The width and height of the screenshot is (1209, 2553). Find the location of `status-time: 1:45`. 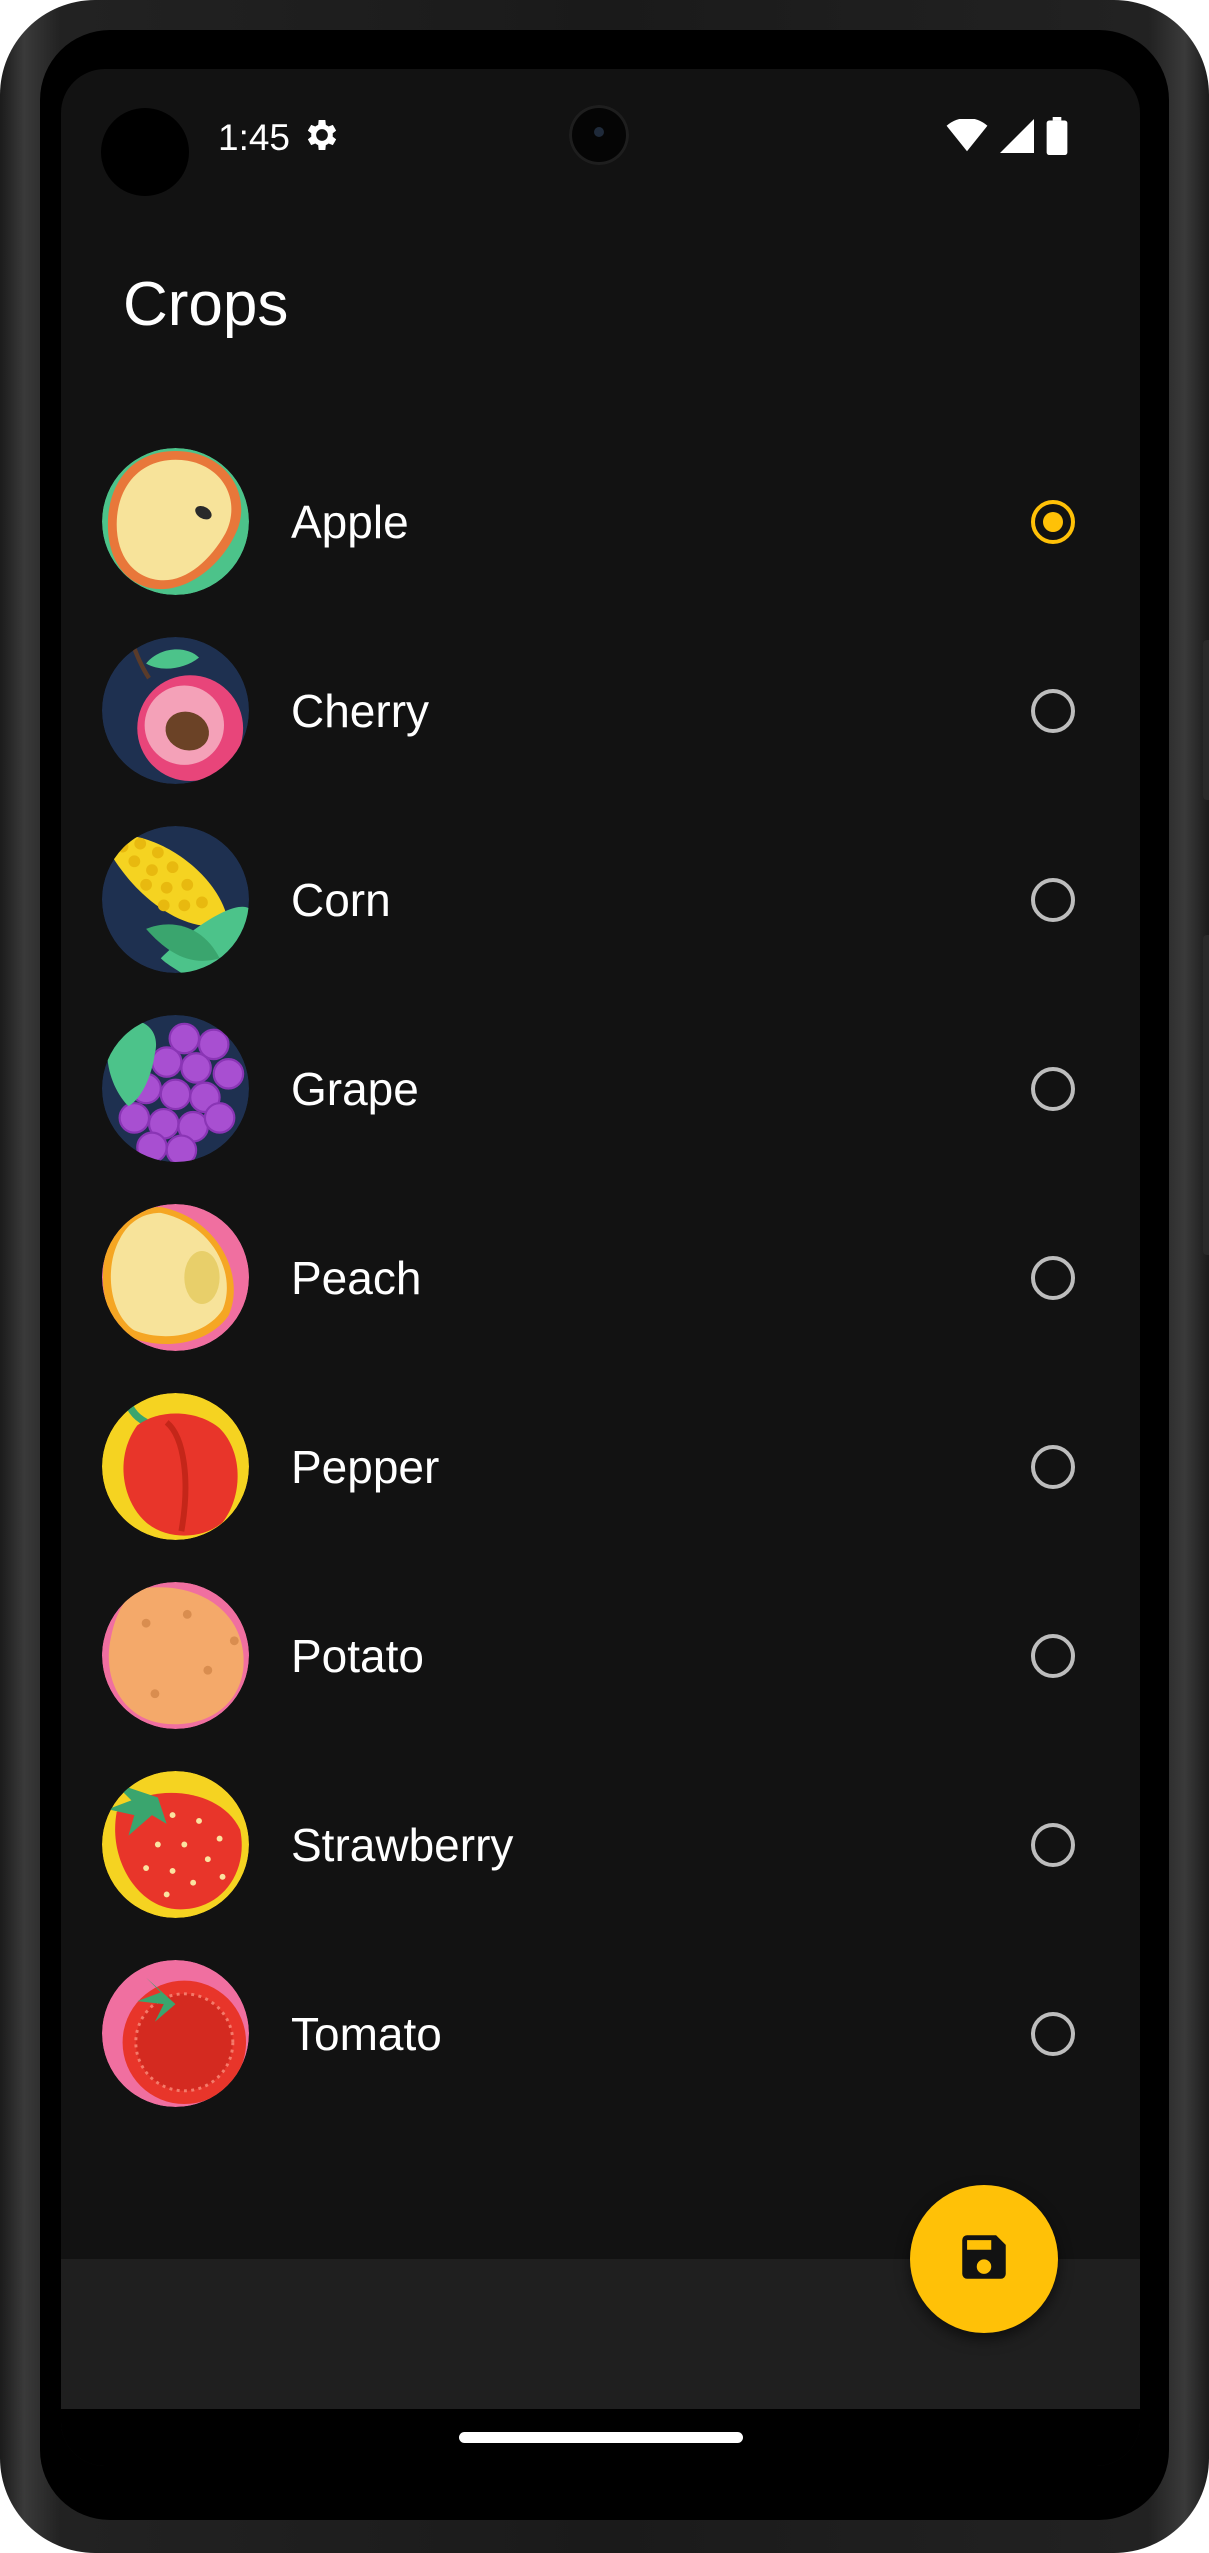

status-time: 1:45 is located at coordinates (254, 137).